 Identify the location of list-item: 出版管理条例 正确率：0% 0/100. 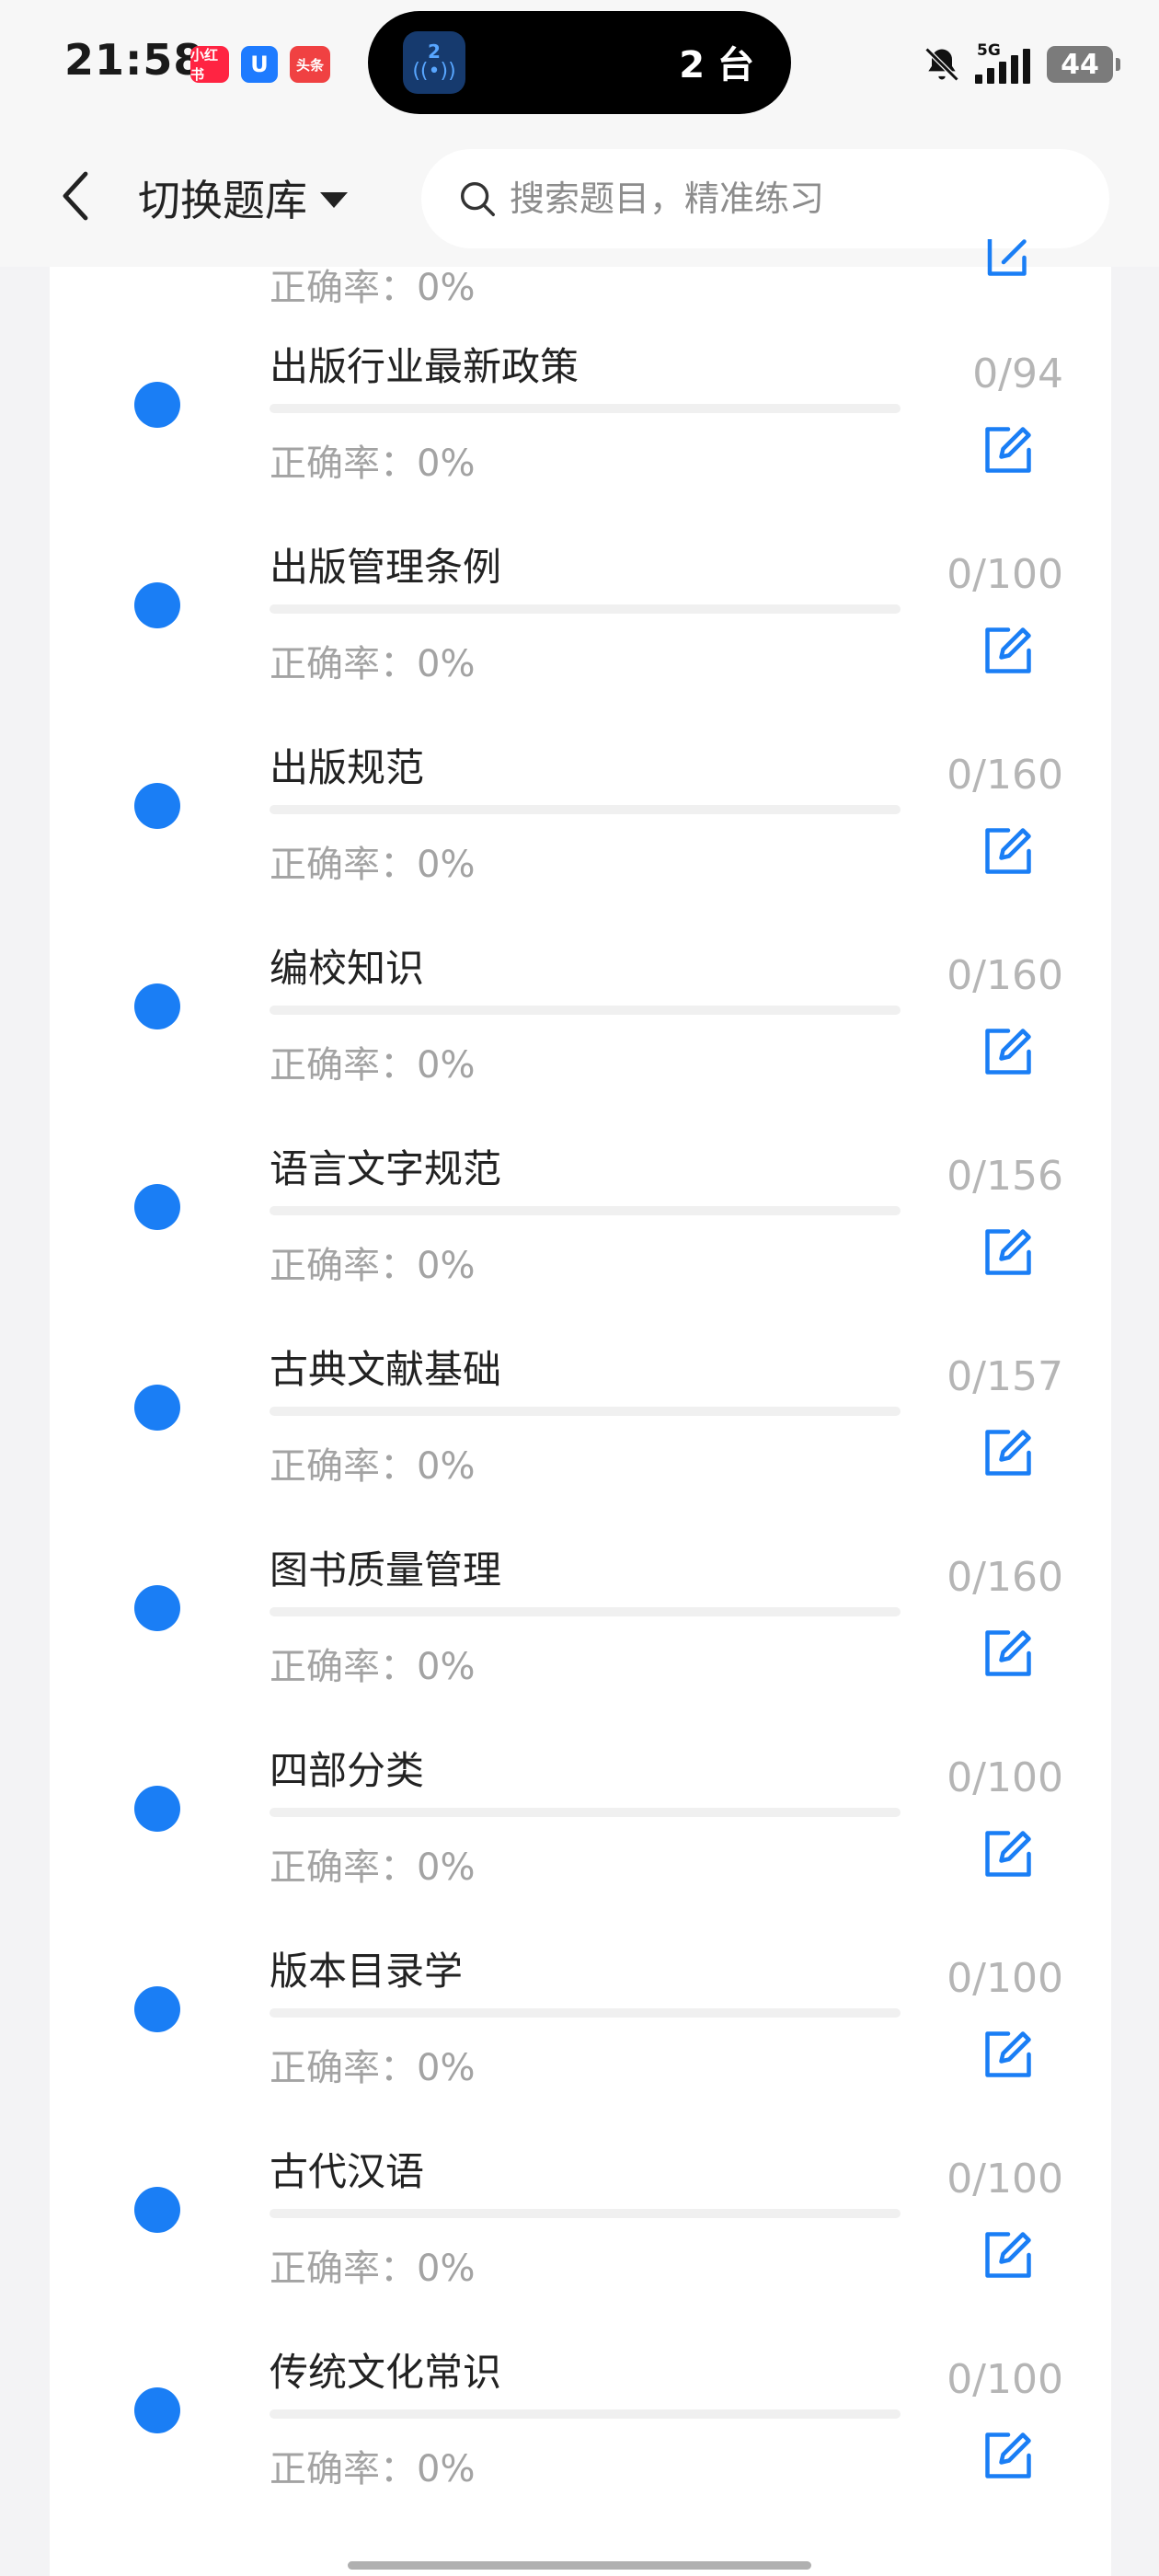
(580, 646).